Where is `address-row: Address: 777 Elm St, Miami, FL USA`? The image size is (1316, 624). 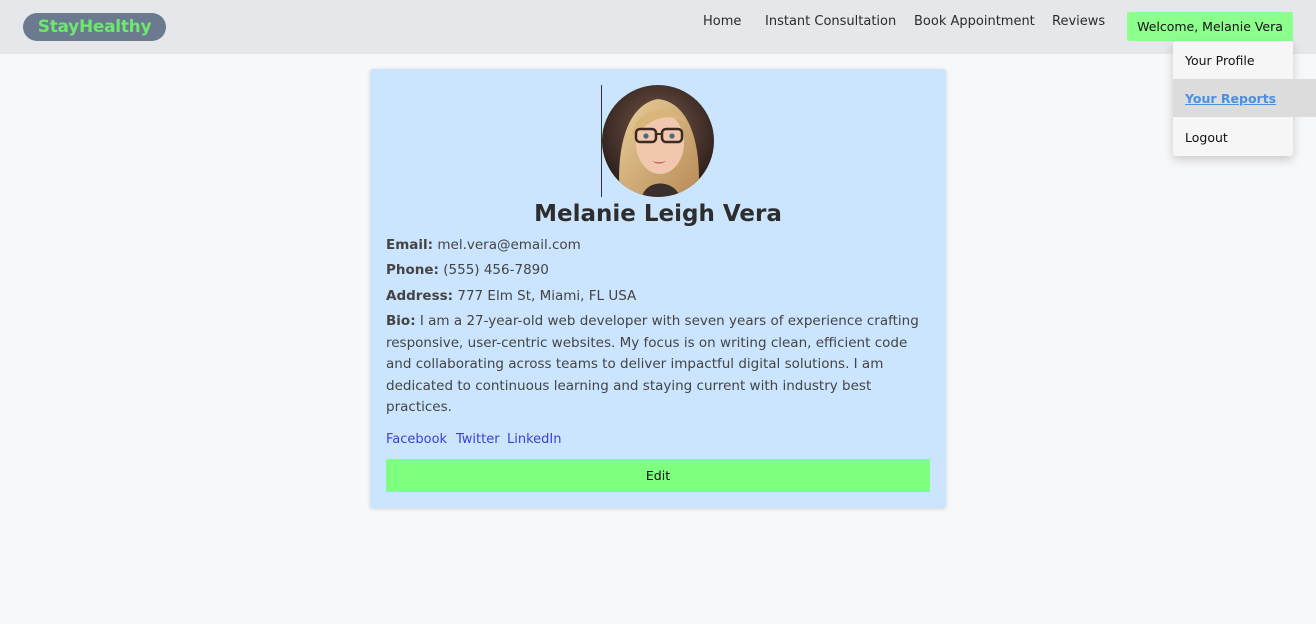 address-row: Address: 777 Elm St, Miami, FL USA is located at coordinates (658, 297).